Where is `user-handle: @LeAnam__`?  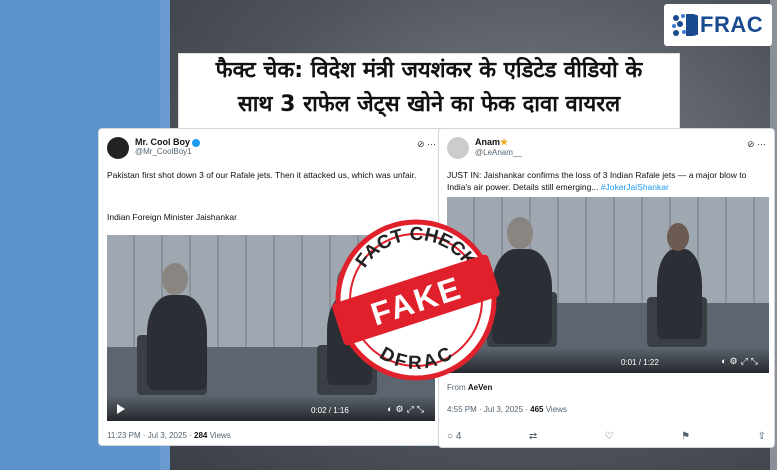 user-handle: @LeAnam__ is located at coordinates (498, 152).